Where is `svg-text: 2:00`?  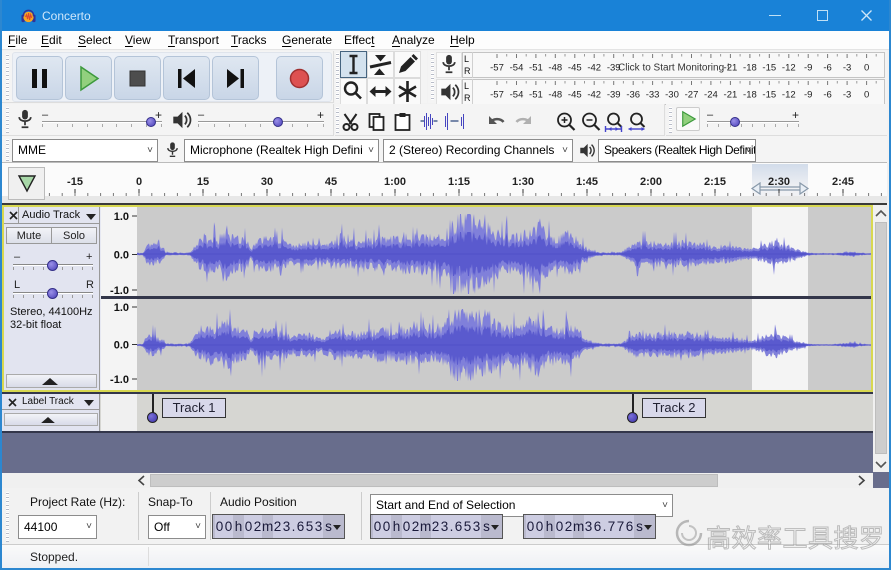
svg-text: 2:00 is located at coordinates (651, 182).